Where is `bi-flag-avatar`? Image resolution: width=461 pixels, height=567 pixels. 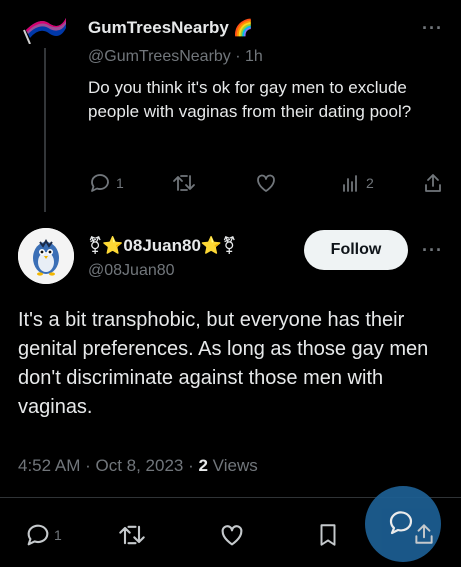
bi-flag-avatar is located at coordinates (44, 22).